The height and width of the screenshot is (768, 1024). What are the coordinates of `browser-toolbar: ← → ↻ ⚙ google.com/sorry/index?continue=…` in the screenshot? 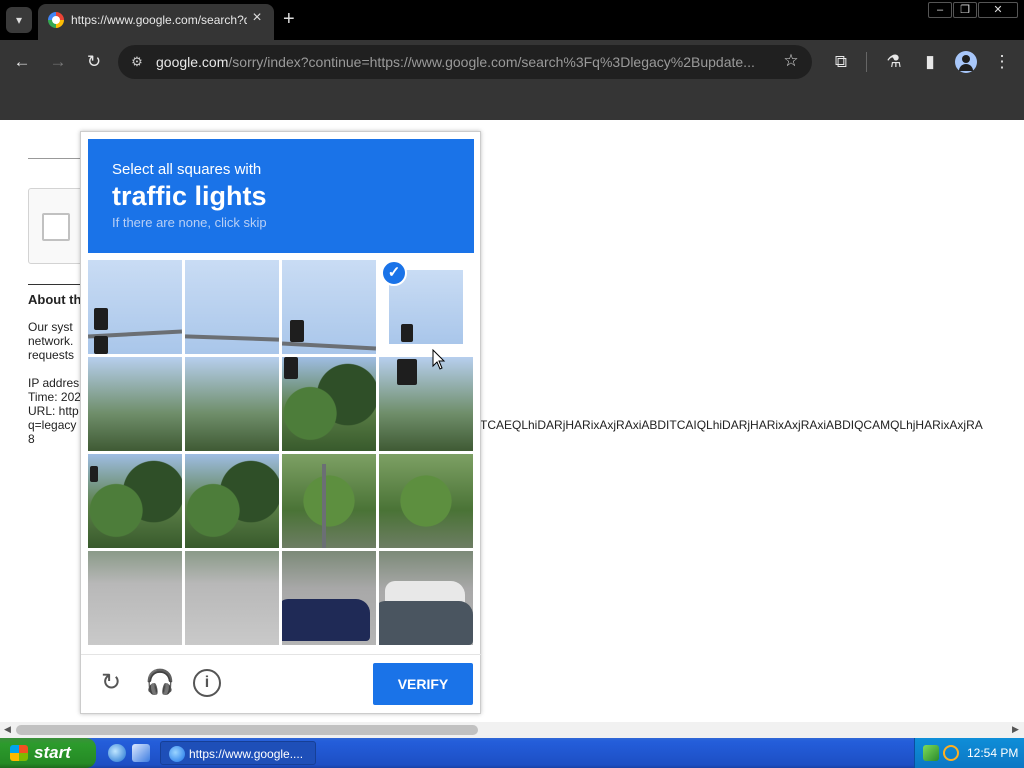 It's located at (512, 62).